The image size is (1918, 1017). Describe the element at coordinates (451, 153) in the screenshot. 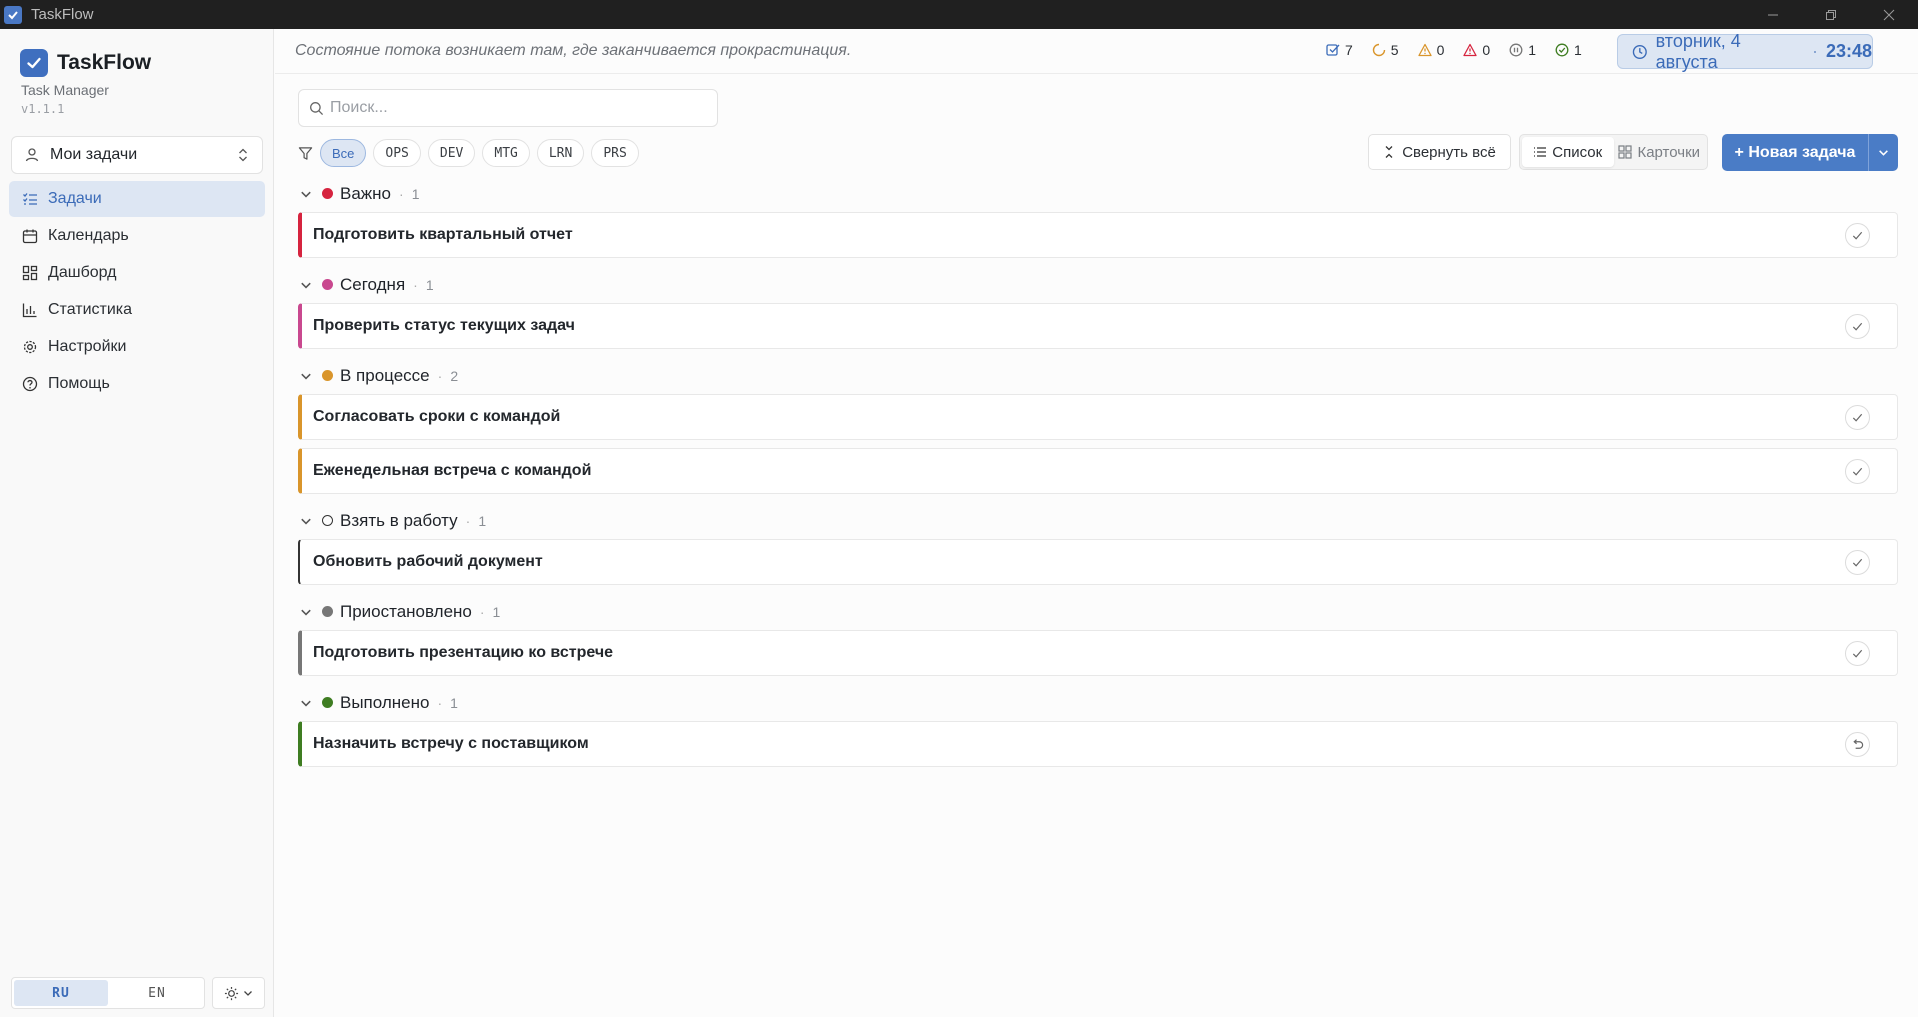

I see `filter-chip-dev: DEV` at that location.